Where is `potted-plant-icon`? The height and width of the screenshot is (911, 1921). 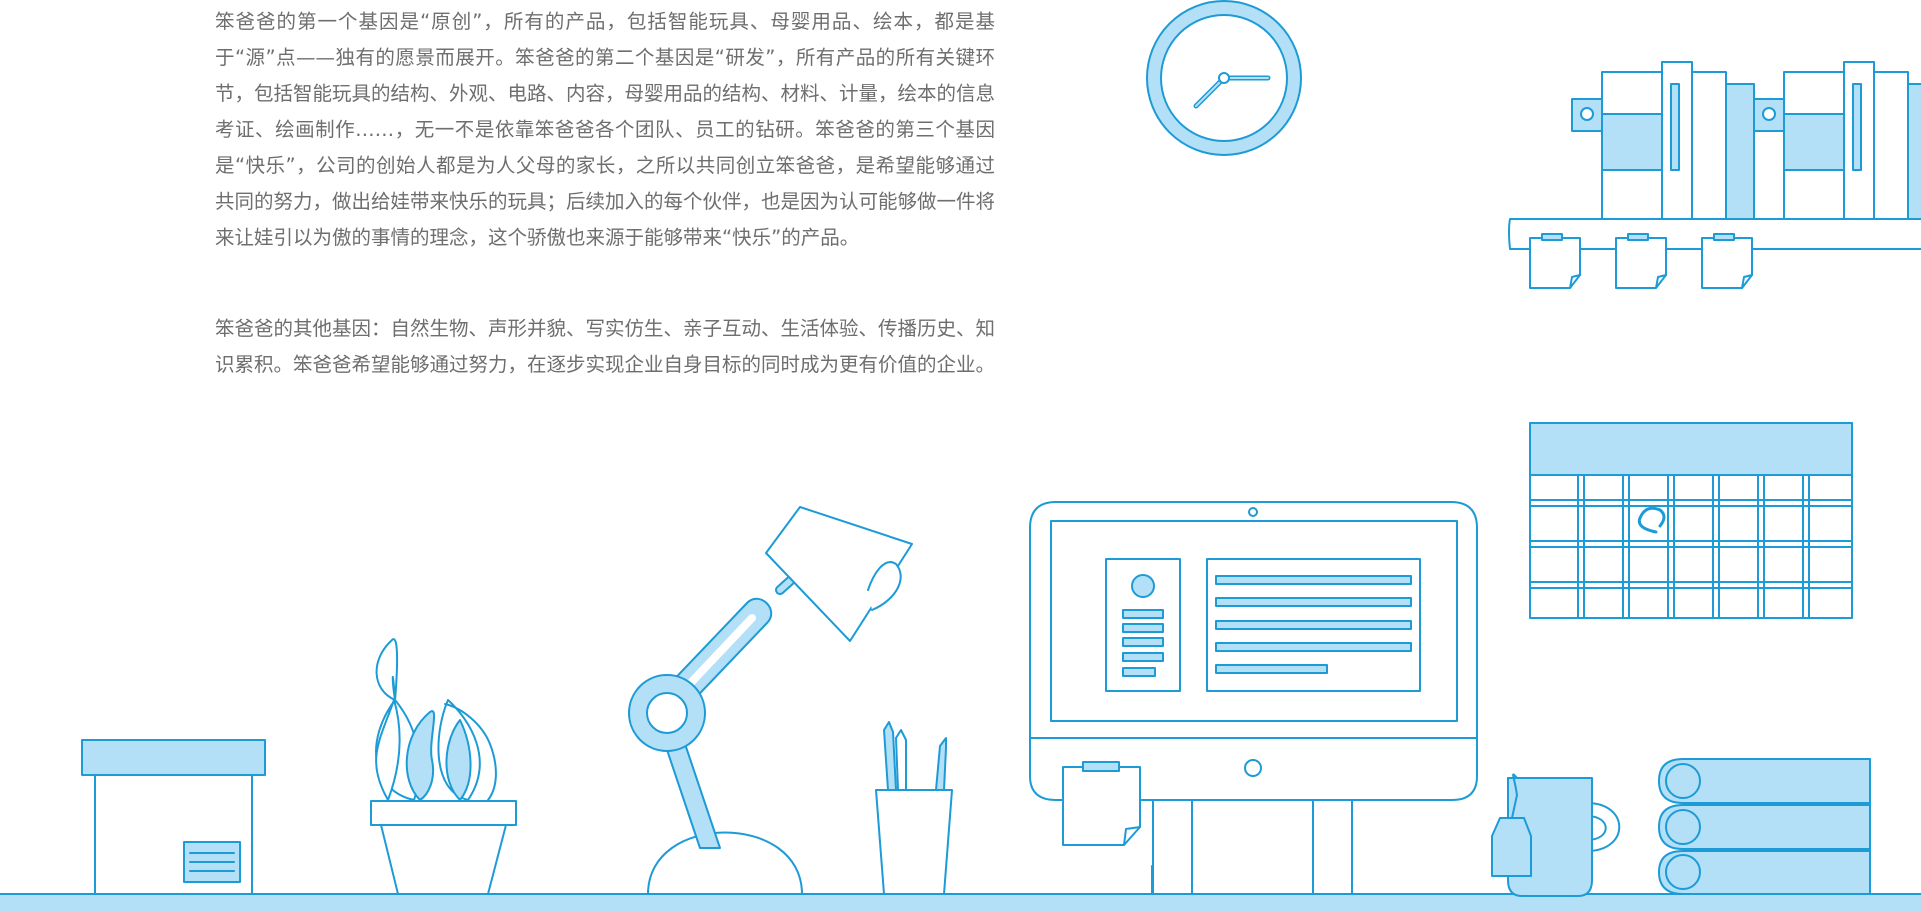 potted-plant-icon is located at coordinates (443, 766).